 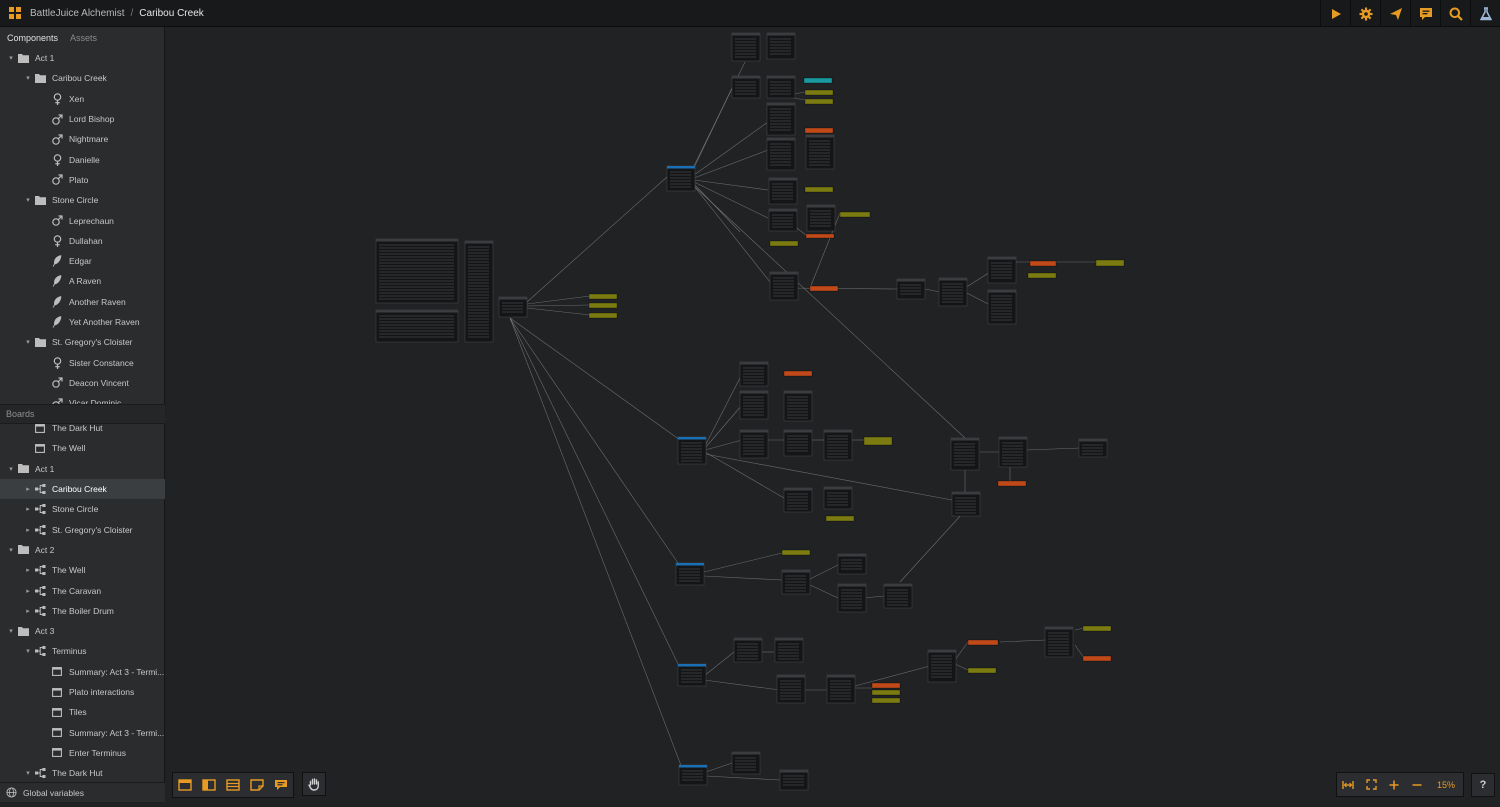 What do you see at coordinates (32, 38) in the screenshot?
I see `tab-components: Components` at bounding box center [32, 38].